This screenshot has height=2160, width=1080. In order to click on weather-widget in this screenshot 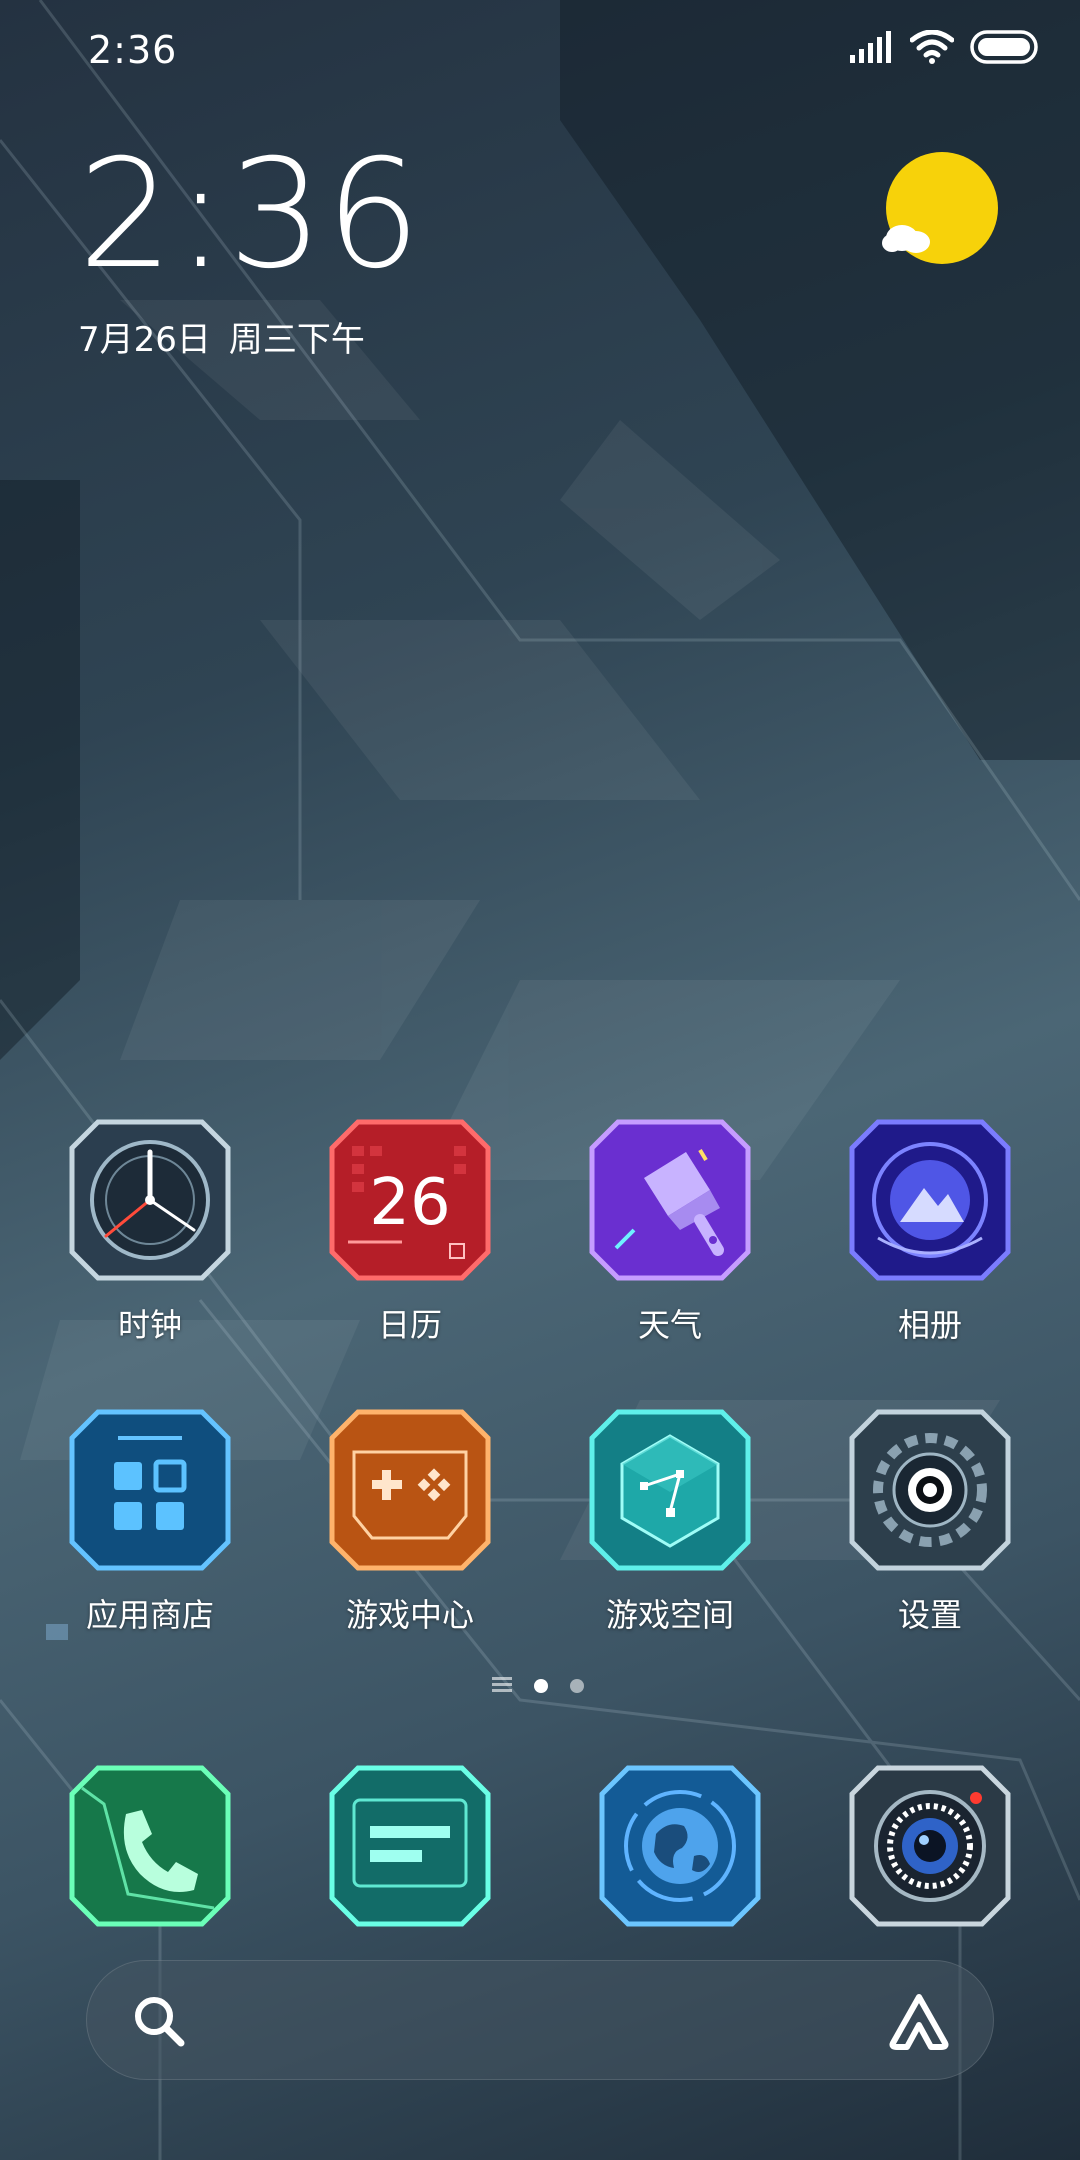, I will do `click(940, 210)`.